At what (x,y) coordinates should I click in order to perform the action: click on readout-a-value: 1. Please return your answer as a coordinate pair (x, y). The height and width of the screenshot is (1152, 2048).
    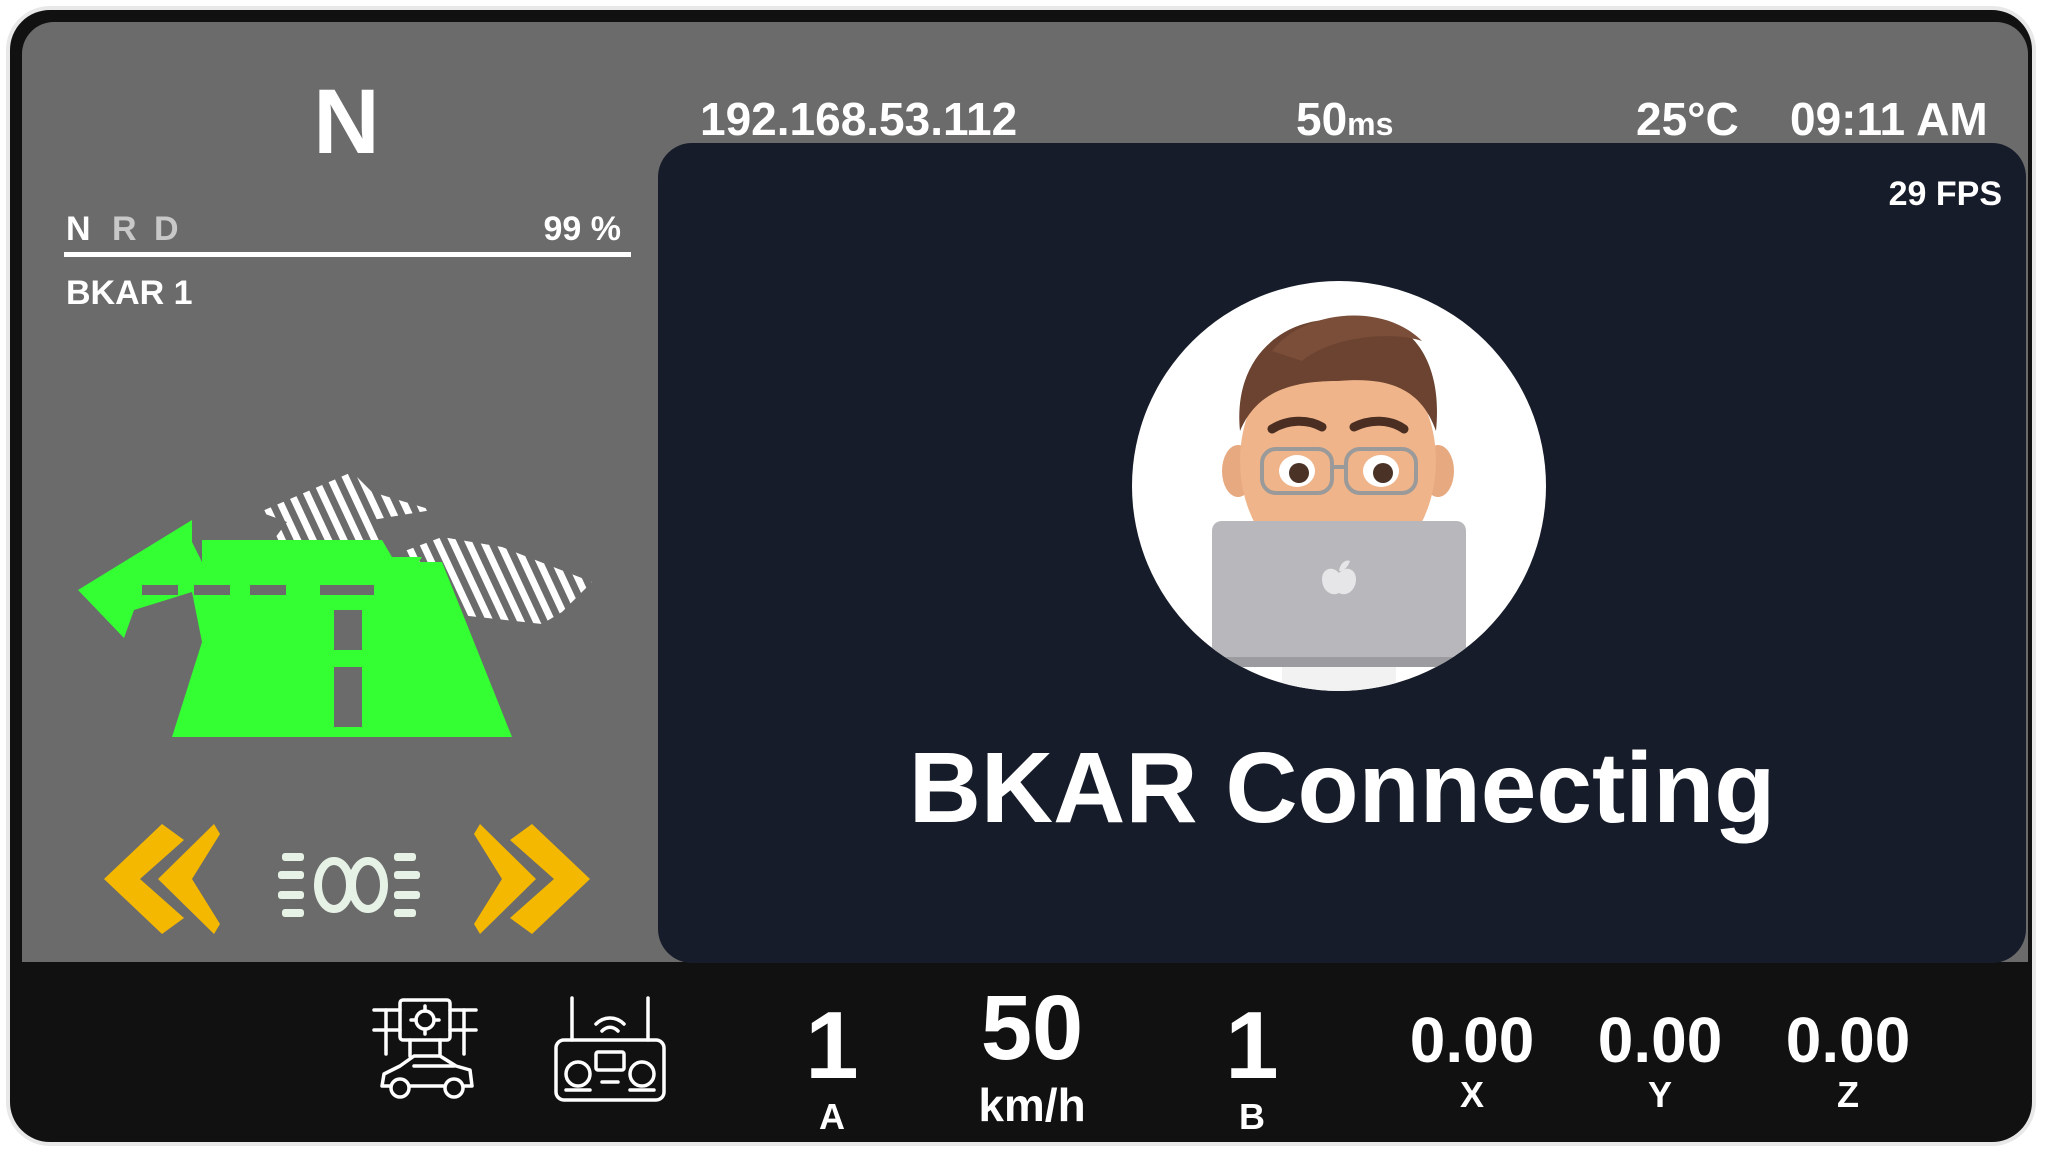
    Looking at the image, I should click on (832, 1045).